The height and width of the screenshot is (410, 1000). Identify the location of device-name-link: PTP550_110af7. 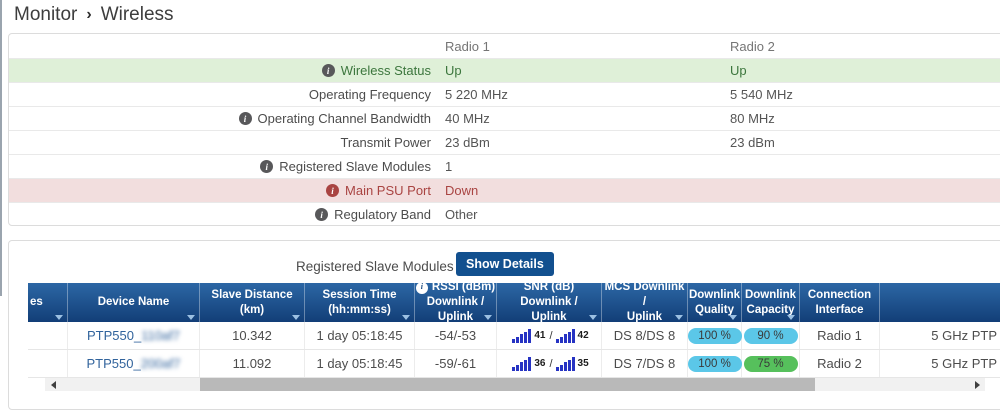
(133, 335).